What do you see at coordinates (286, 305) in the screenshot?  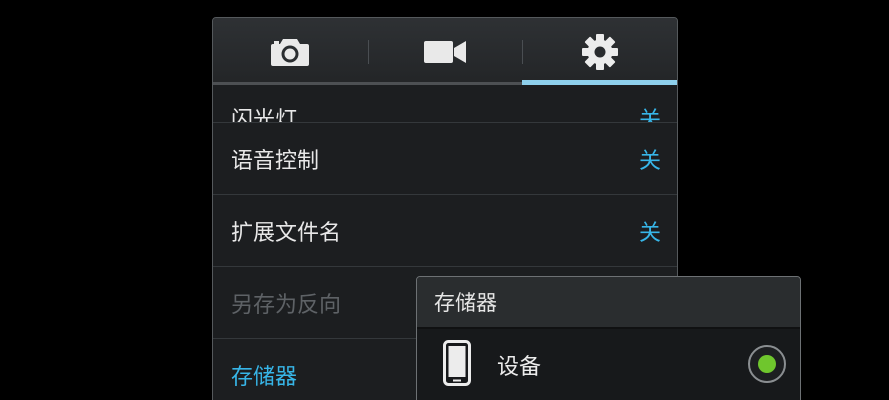 I see `setting-label: 另存为反向` at bounding box center [286, 305].